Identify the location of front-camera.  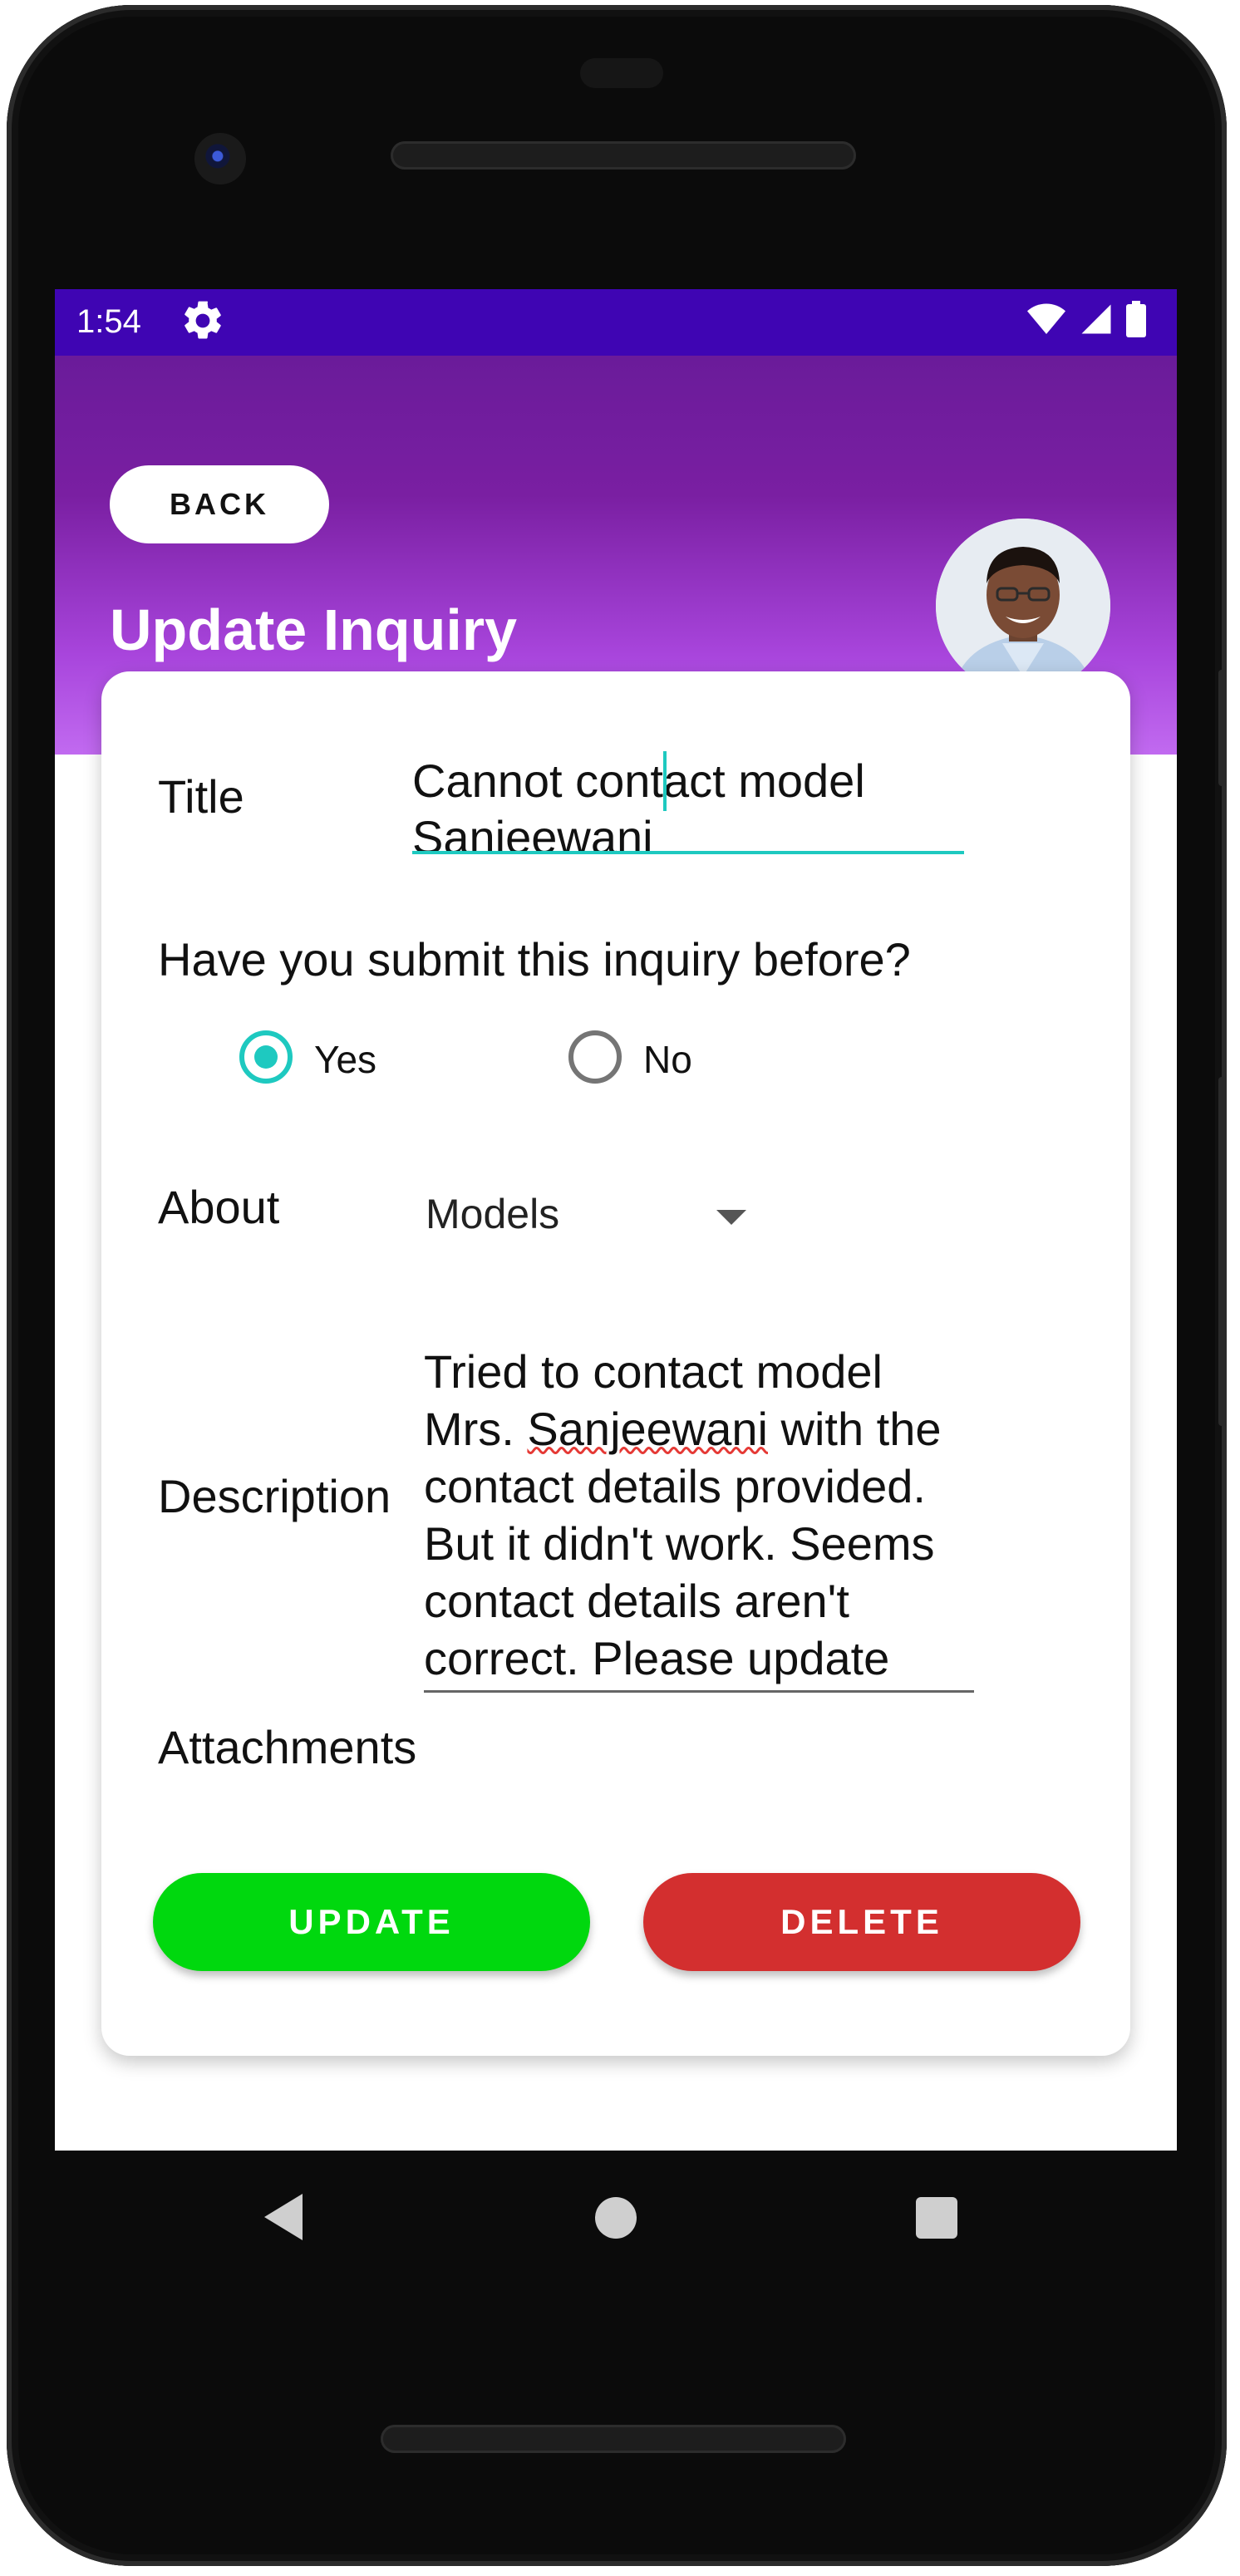
(220, 158).